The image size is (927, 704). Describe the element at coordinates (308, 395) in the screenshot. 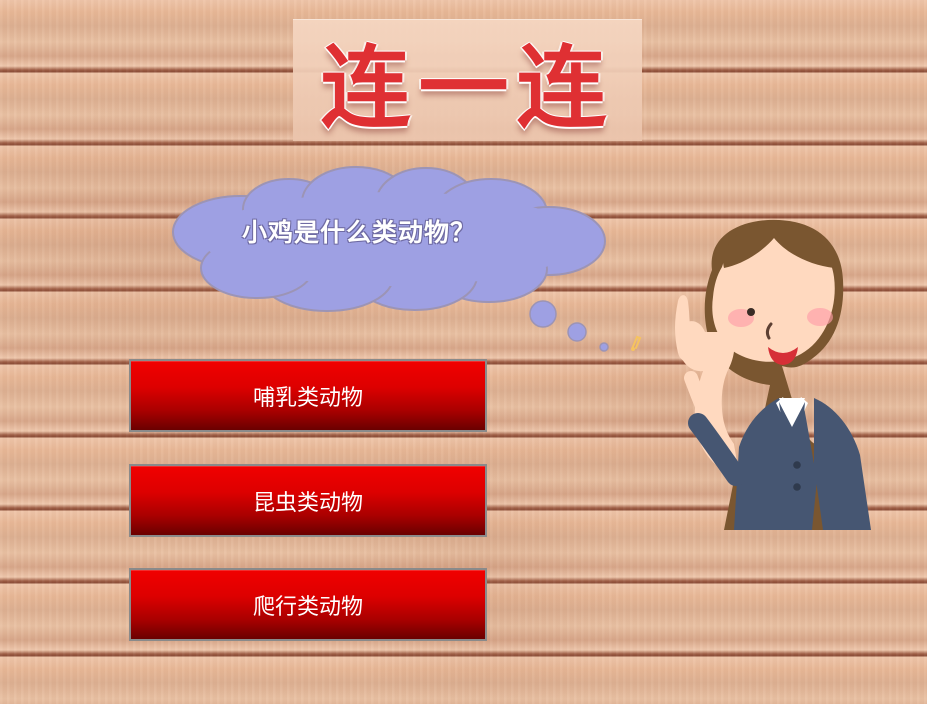

I see `answer-button-mammal: 哺乳类动物` at that location.